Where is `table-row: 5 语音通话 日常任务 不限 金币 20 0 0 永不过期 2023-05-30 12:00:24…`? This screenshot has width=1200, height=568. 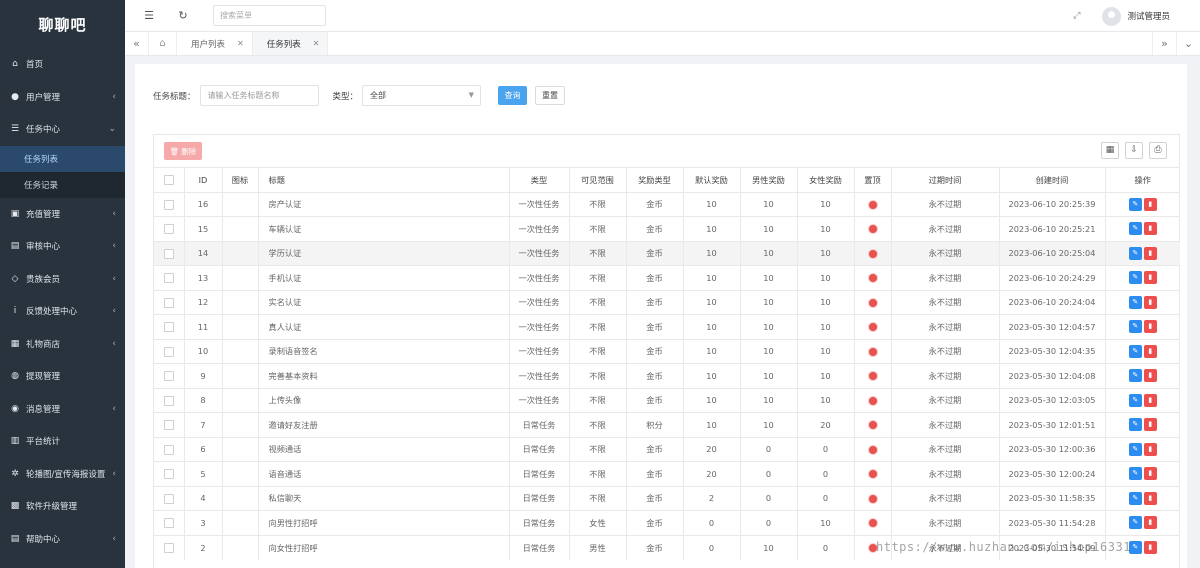 table-row: 5 语音通话 日常任务 不限 金币 20 0 0 永不过期 2023-05-30 12:00:24… is located at coordinates (667, 473).